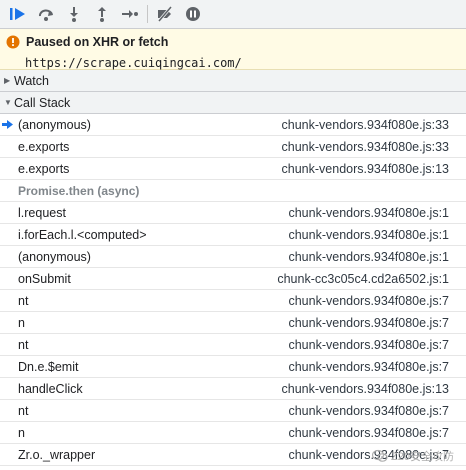  Describe the element at coordinates (31, 80) in the screenshot. I see `watch-label: Watch` at that location.